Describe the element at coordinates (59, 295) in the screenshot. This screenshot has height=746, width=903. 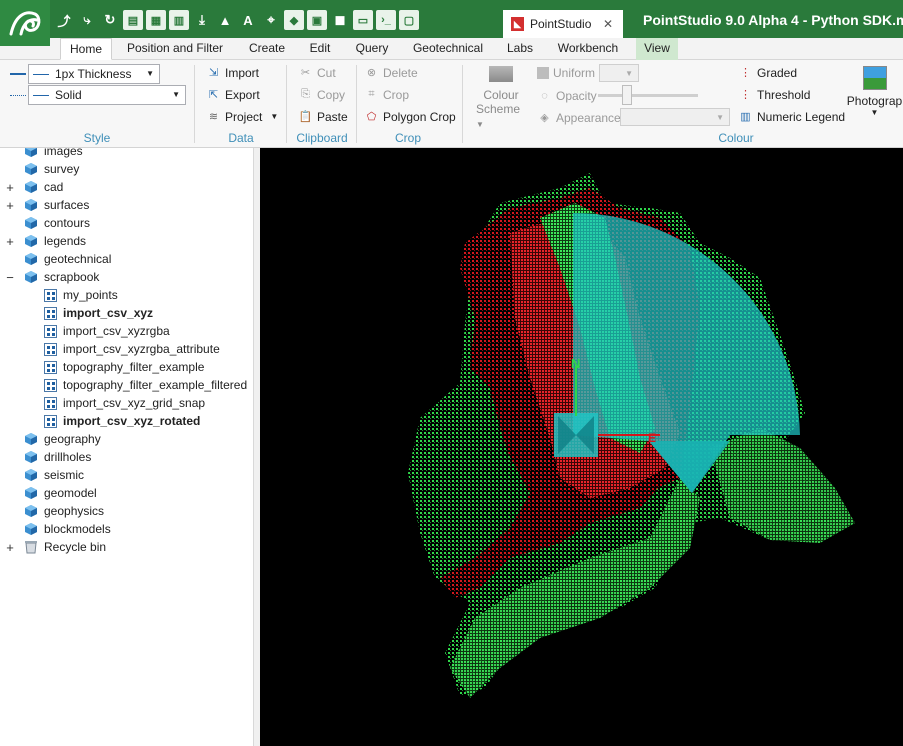
I see `tree-item-my-points: my_points` at that location.